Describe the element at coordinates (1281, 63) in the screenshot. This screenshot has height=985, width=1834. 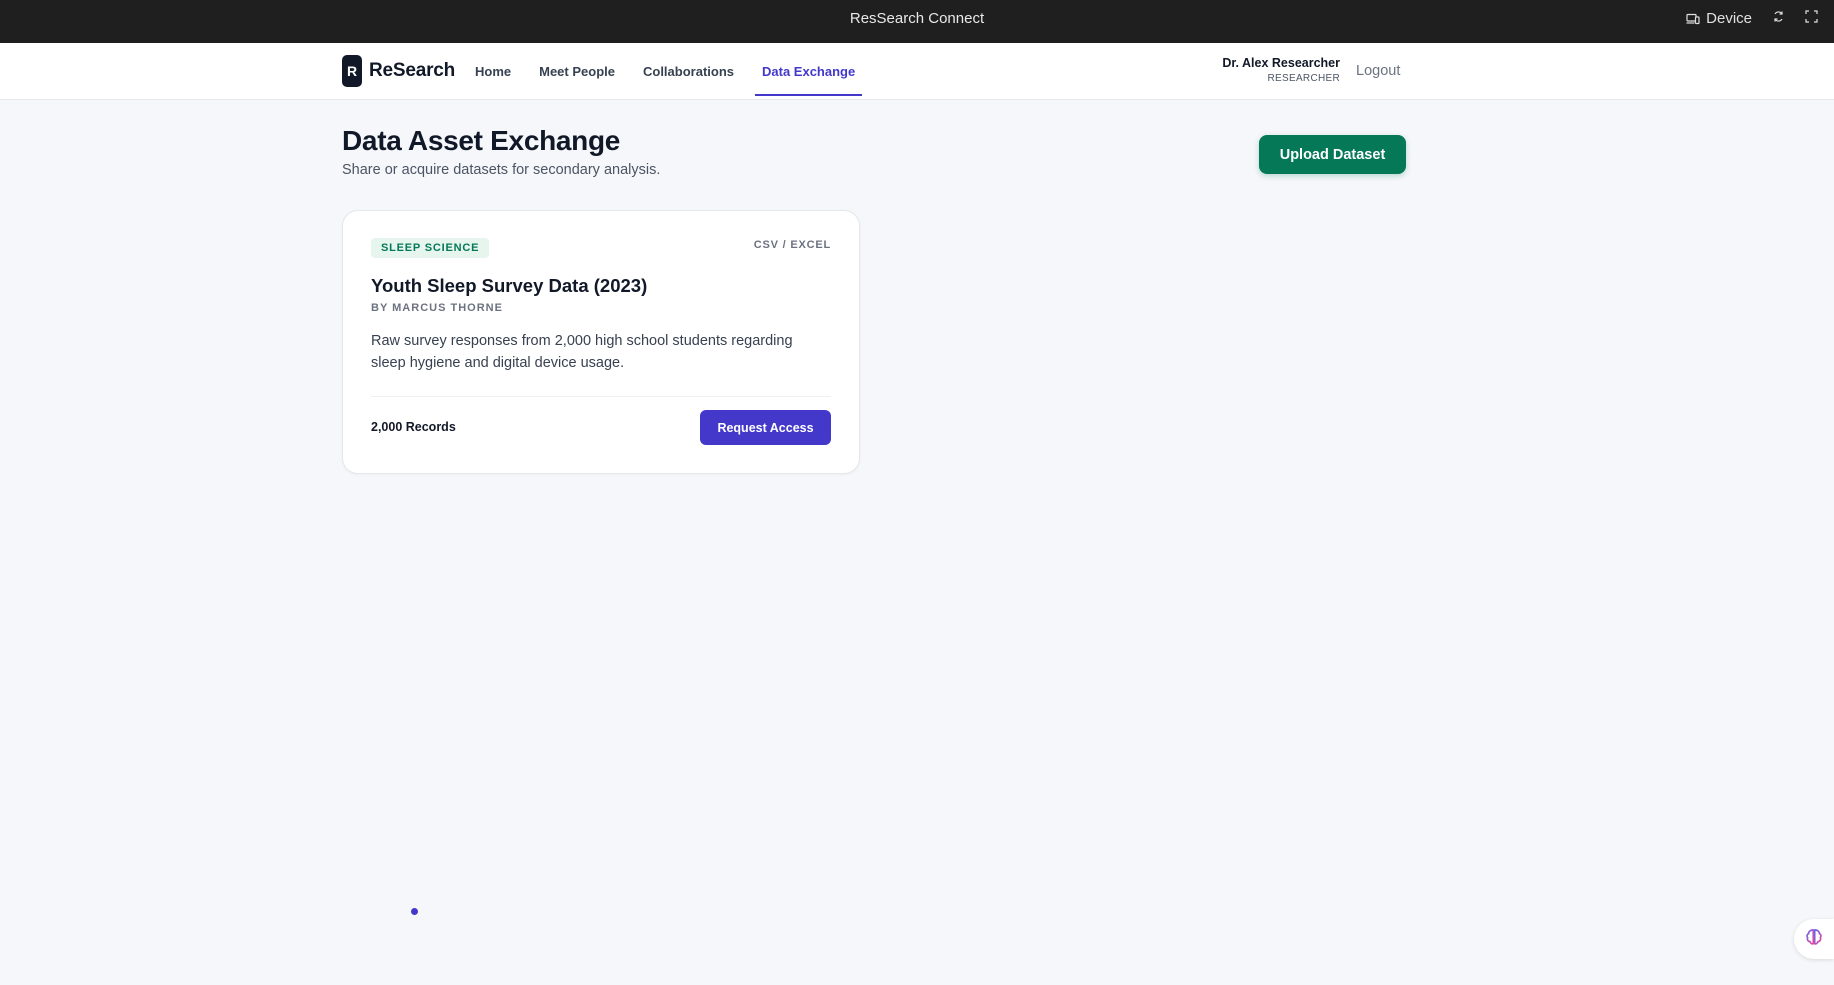
I see `user-name: Dr. Alex Researcher` at that location.